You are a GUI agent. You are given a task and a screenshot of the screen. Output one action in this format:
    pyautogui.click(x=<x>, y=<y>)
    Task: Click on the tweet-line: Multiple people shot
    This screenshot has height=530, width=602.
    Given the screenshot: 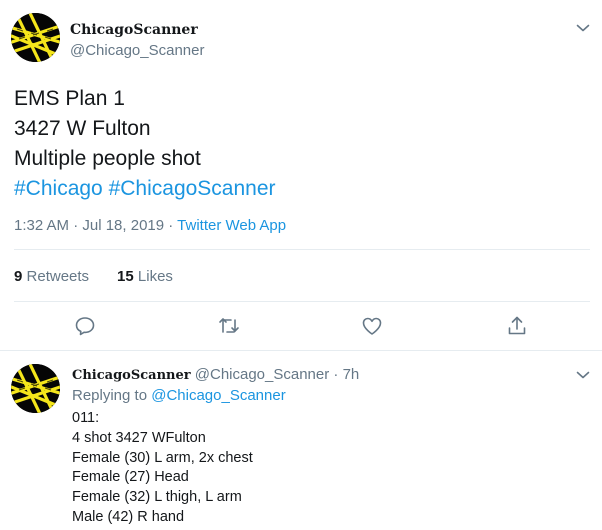 What is the action you would take?
    pyautogui.click(x=107, y=158)
    